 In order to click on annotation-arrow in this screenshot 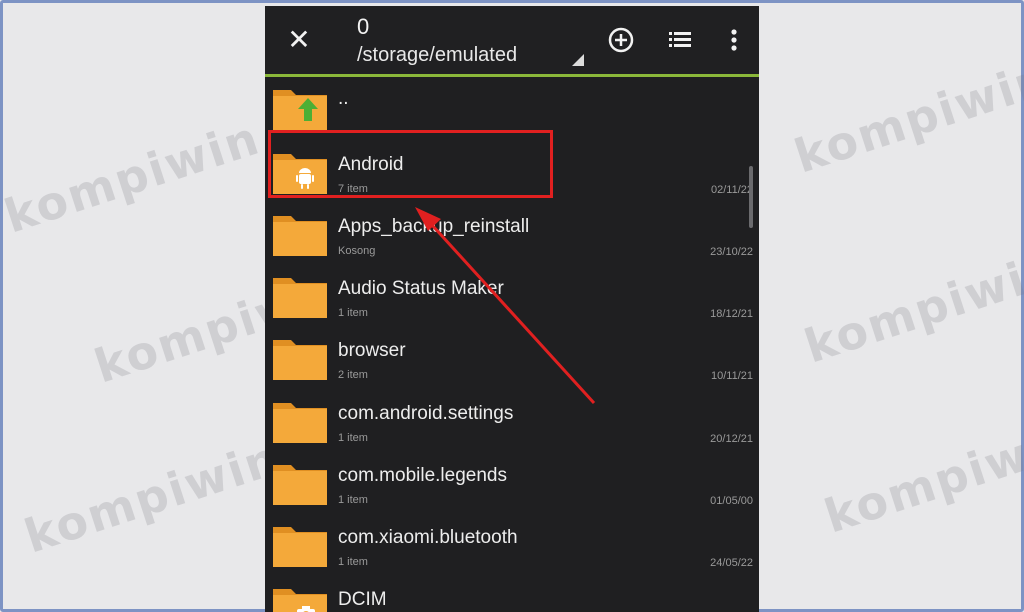, I will do `click(505, 306)`.